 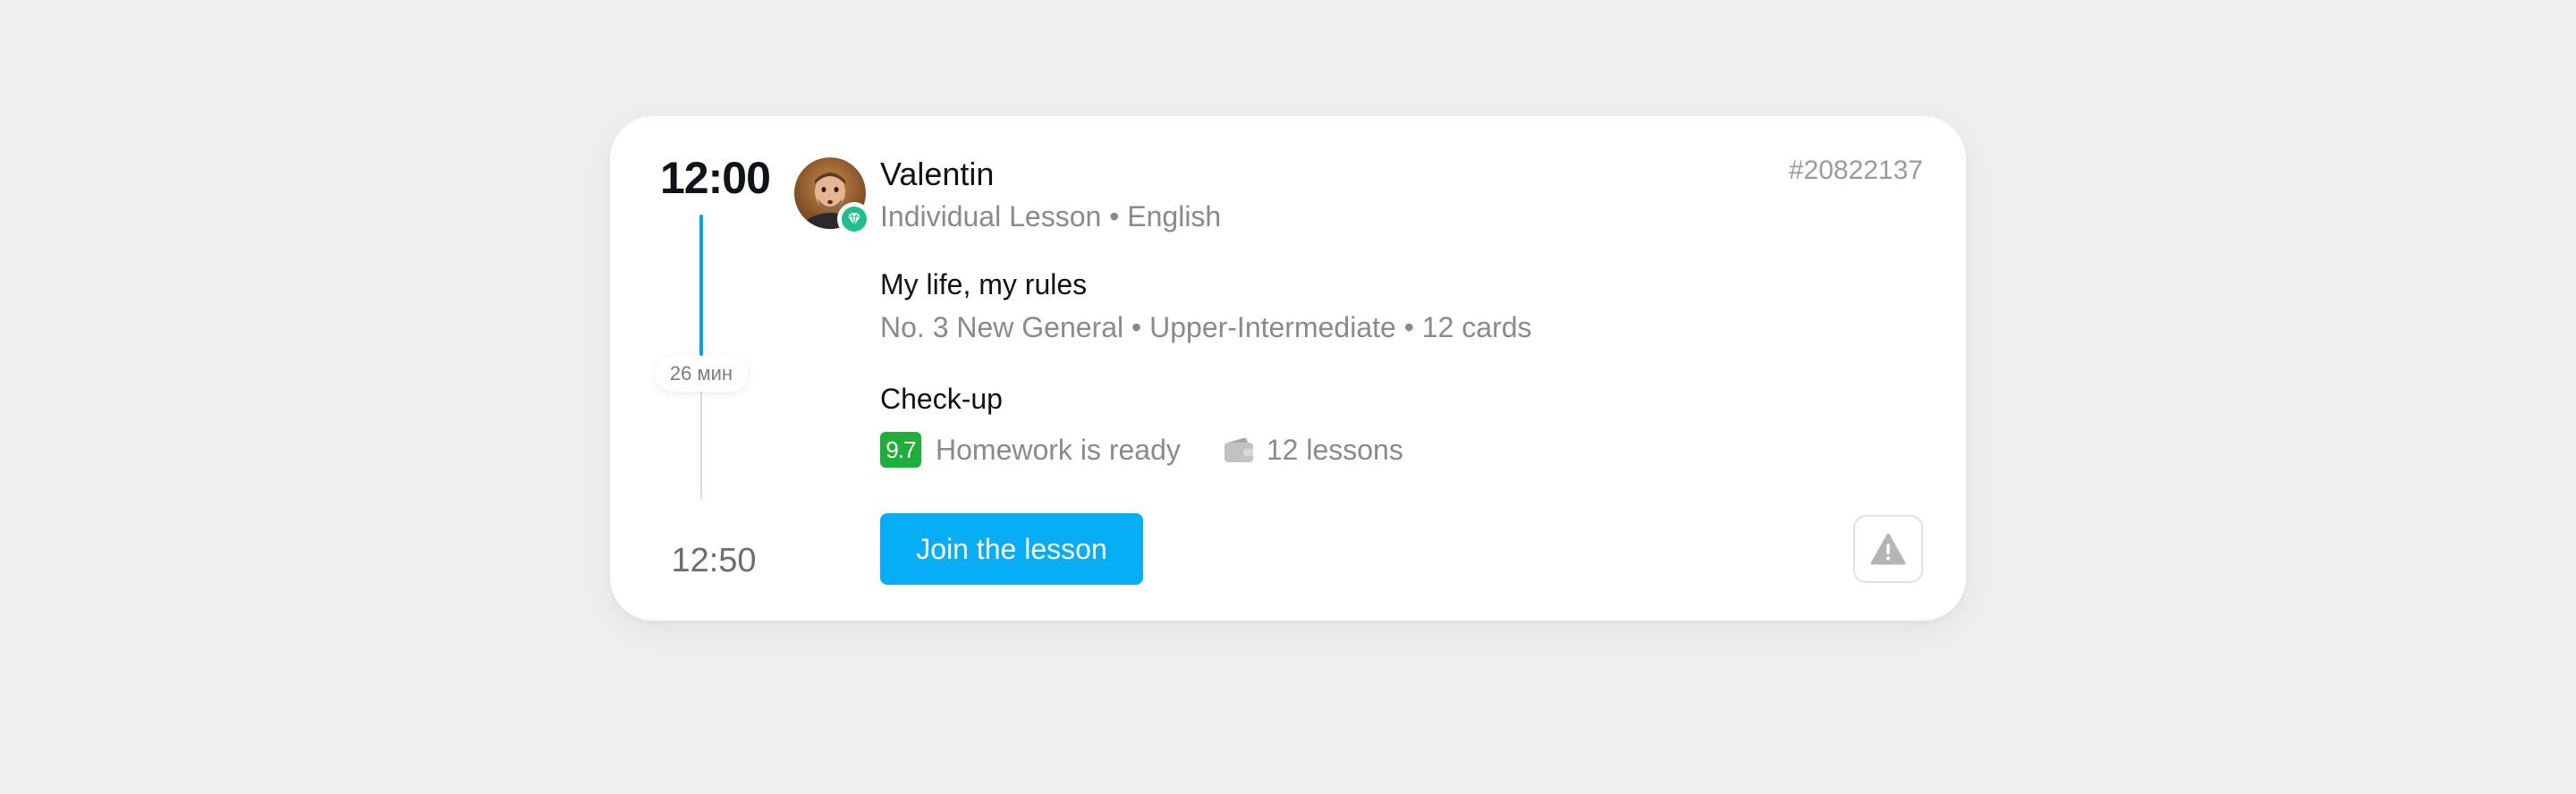 I want to click on check-up-title: Check-up, so click(x=941, y=399).